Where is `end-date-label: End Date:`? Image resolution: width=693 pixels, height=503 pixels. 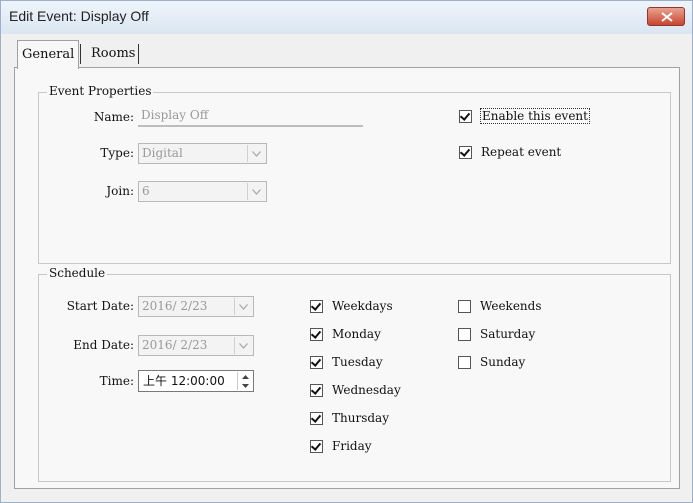 end-date-label: End Date: is located at coordinates (103, 345).